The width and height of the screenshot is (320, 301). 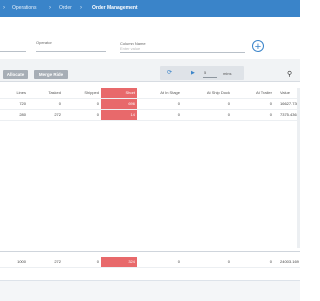 What do you see at coordinates (119, 93) in the screenshot?
I see `column-header-short: Short` at bounding box center [119, 93].